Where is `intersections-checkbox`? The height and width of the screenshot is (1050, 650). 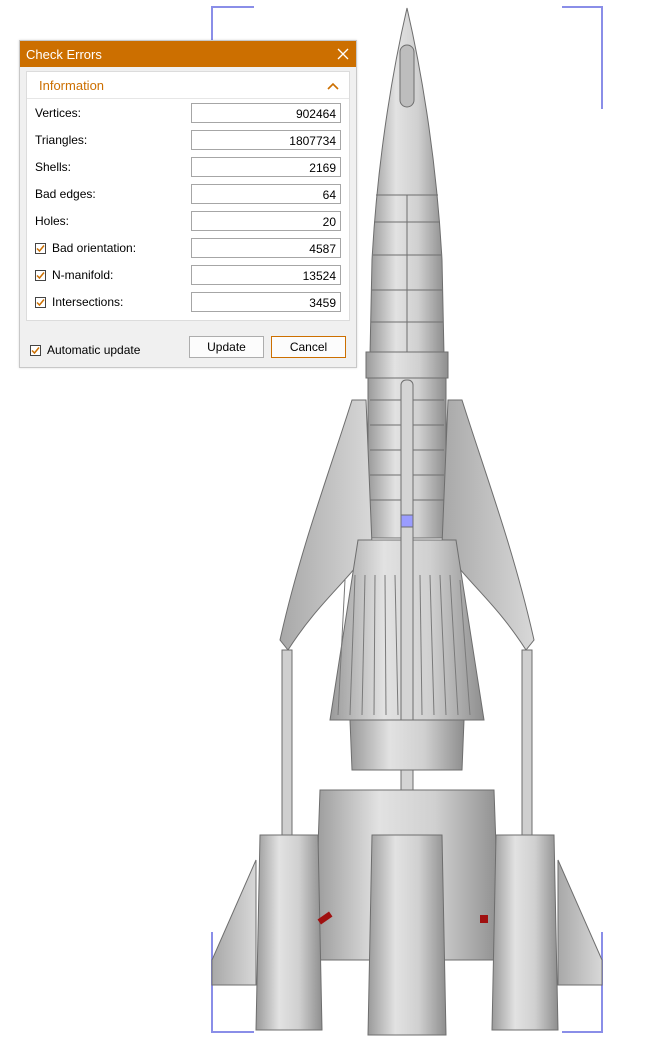 intersections-checkbox is located at coordinates (40, 302).